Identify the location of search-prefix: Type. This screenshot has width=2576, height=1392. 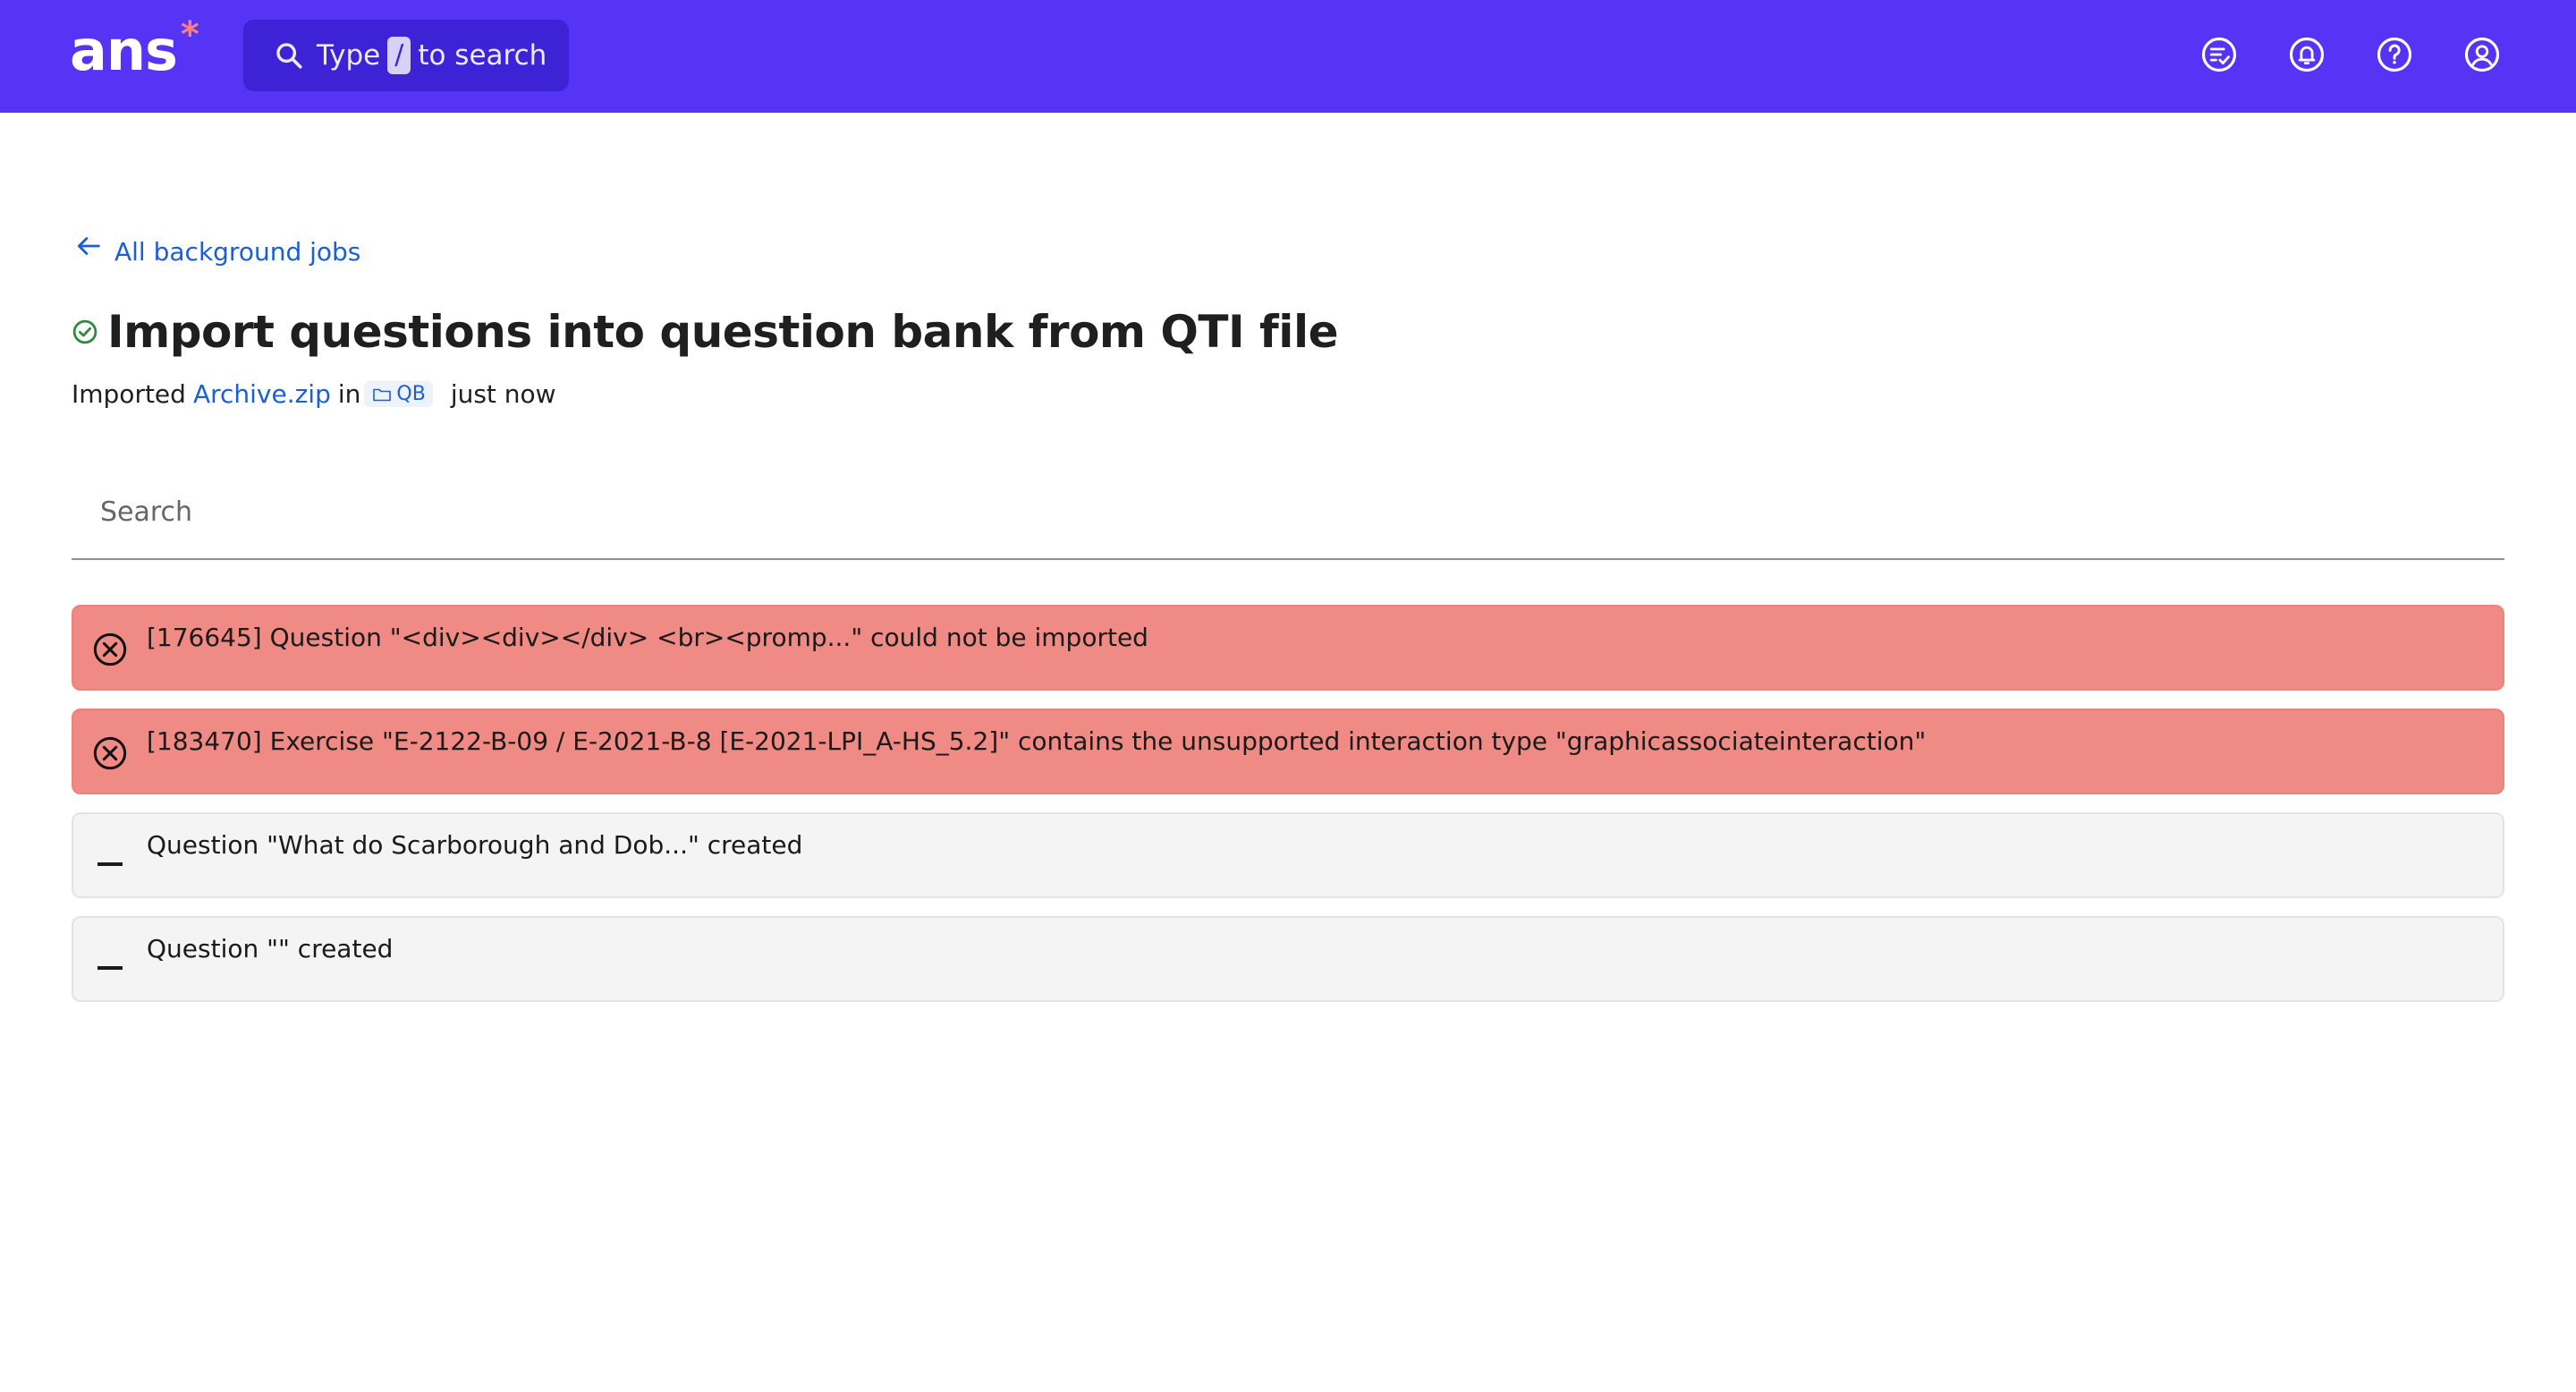
(349, 55).